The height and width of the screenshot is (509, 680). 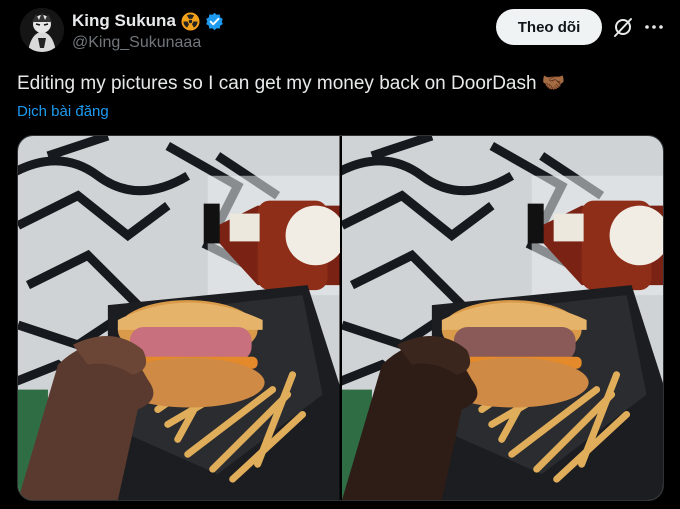 I want to click on radioactive-icon, so click(x=190, y=21).